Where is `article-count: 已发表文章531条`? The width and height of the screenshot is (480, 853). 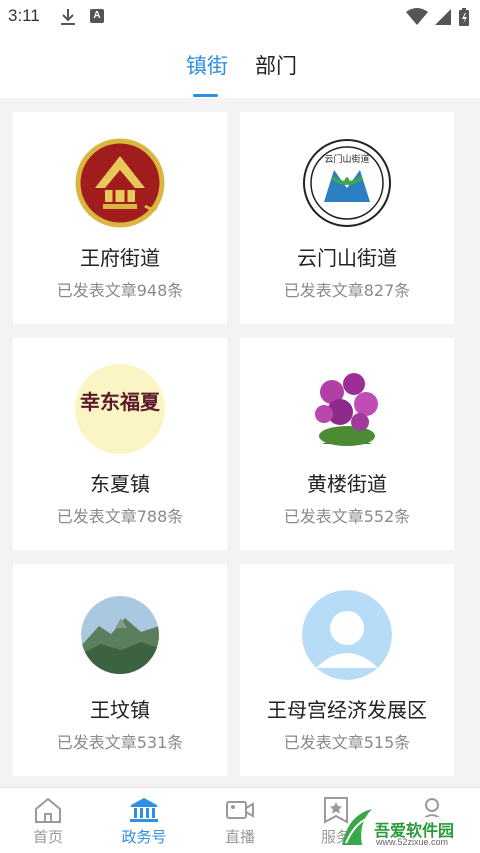
article-count: 已发表文章531条 is located at coordinates (120, 742).